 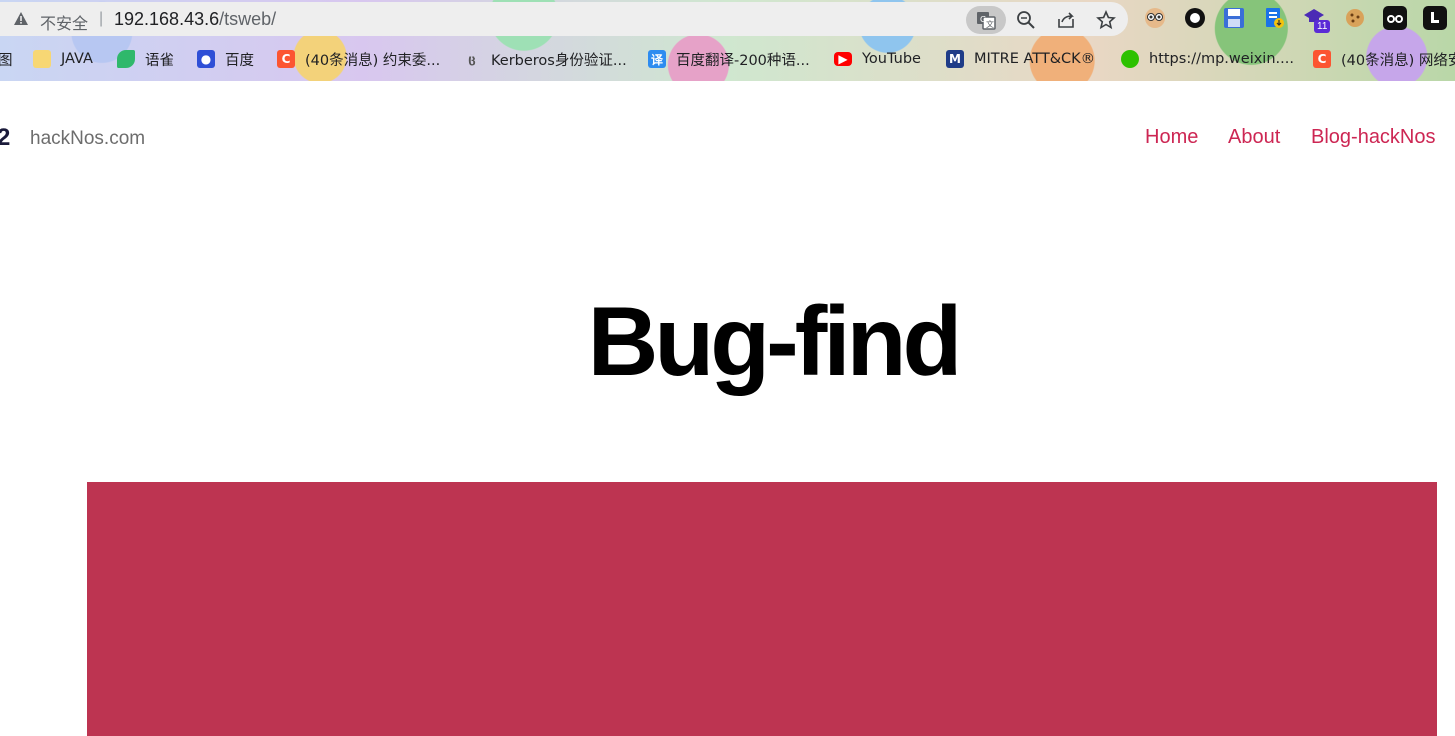 What do you see at coordinates (1373, 137) in the screenshot?
I see `nav-blog-hacknos: Blog-hackNos` at bounding box center [1373, 137].